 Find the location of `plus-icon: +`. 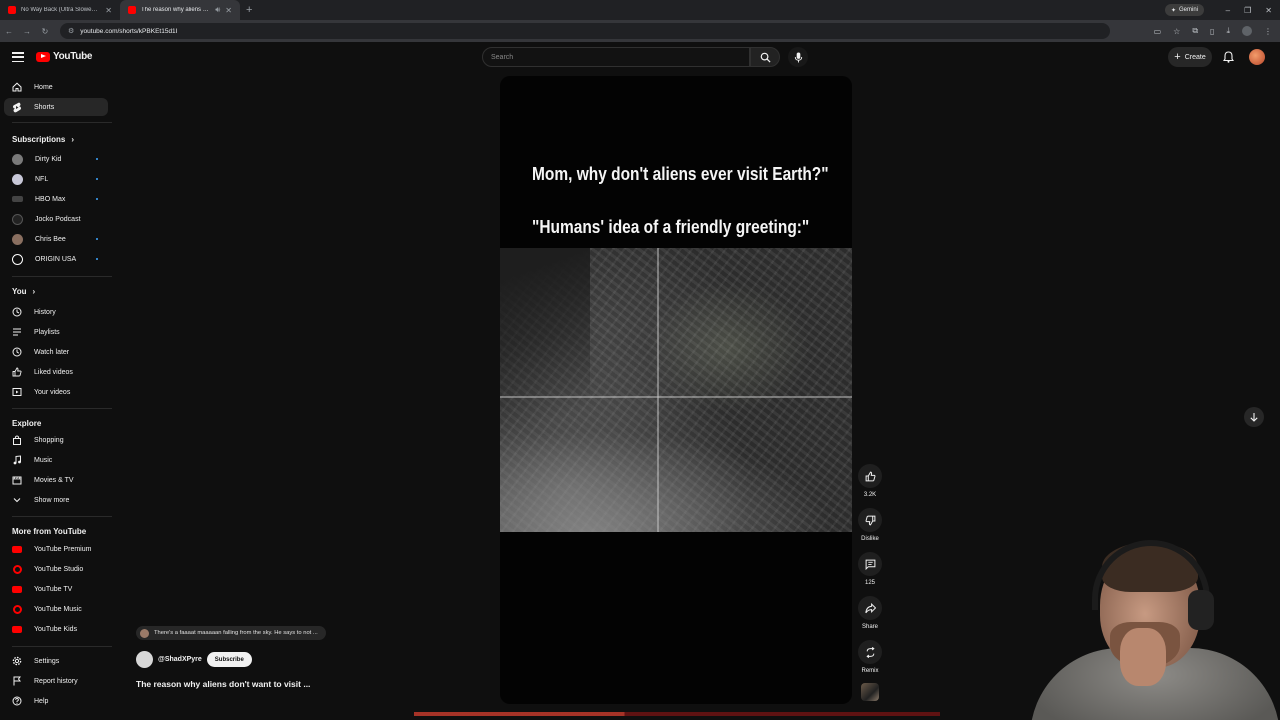

plus-icon: + is located at coordinates (1177, 56).